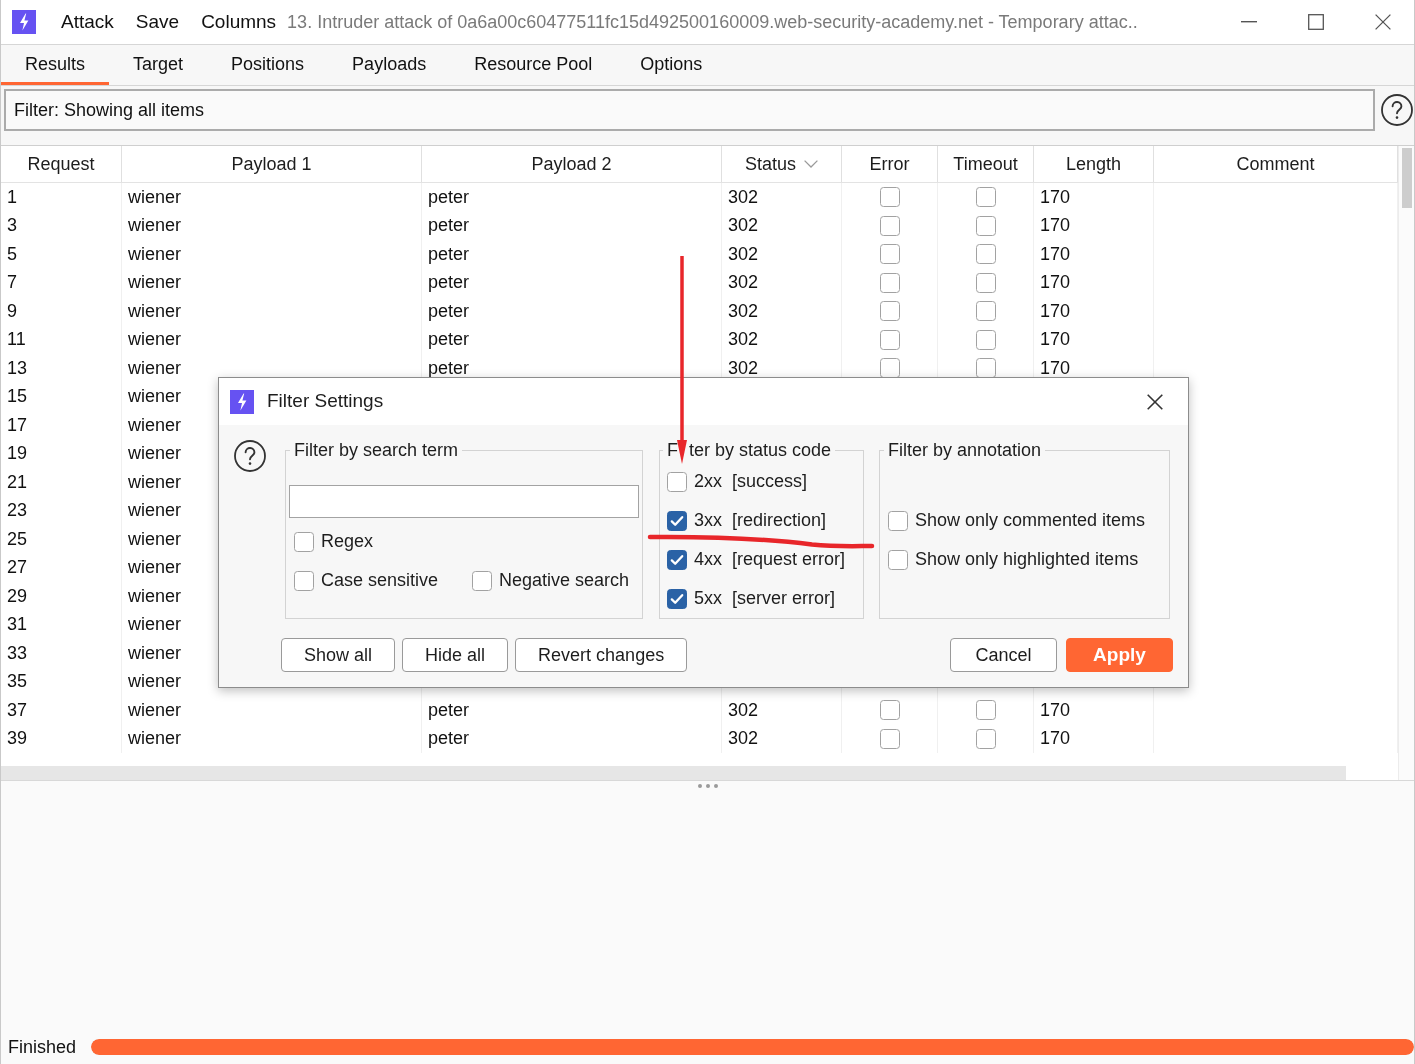  Describe the element at coordinates (61, 710) in the screenshot. I see `table-cell: 37` at that location.